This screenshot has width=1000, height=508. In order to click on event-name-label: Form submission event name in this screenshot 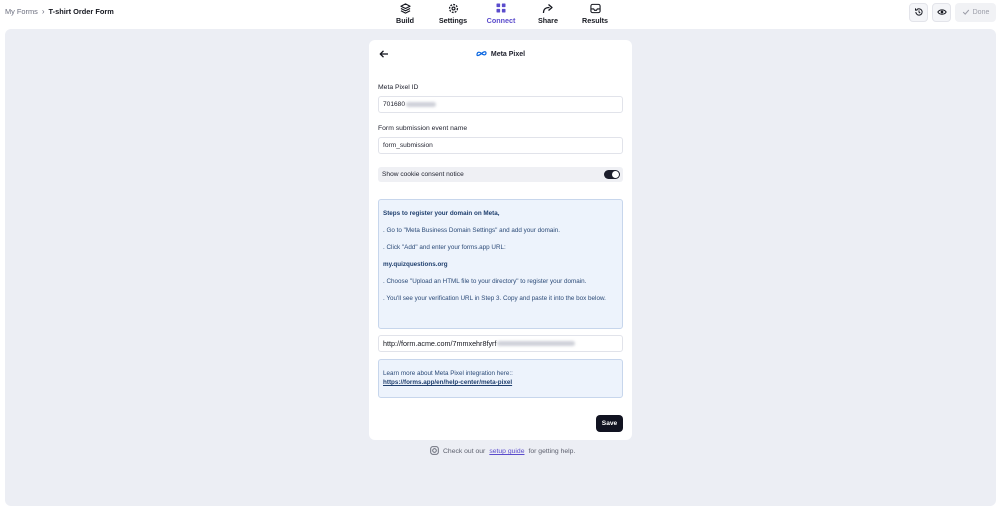, I will do `click(423, 128)`.